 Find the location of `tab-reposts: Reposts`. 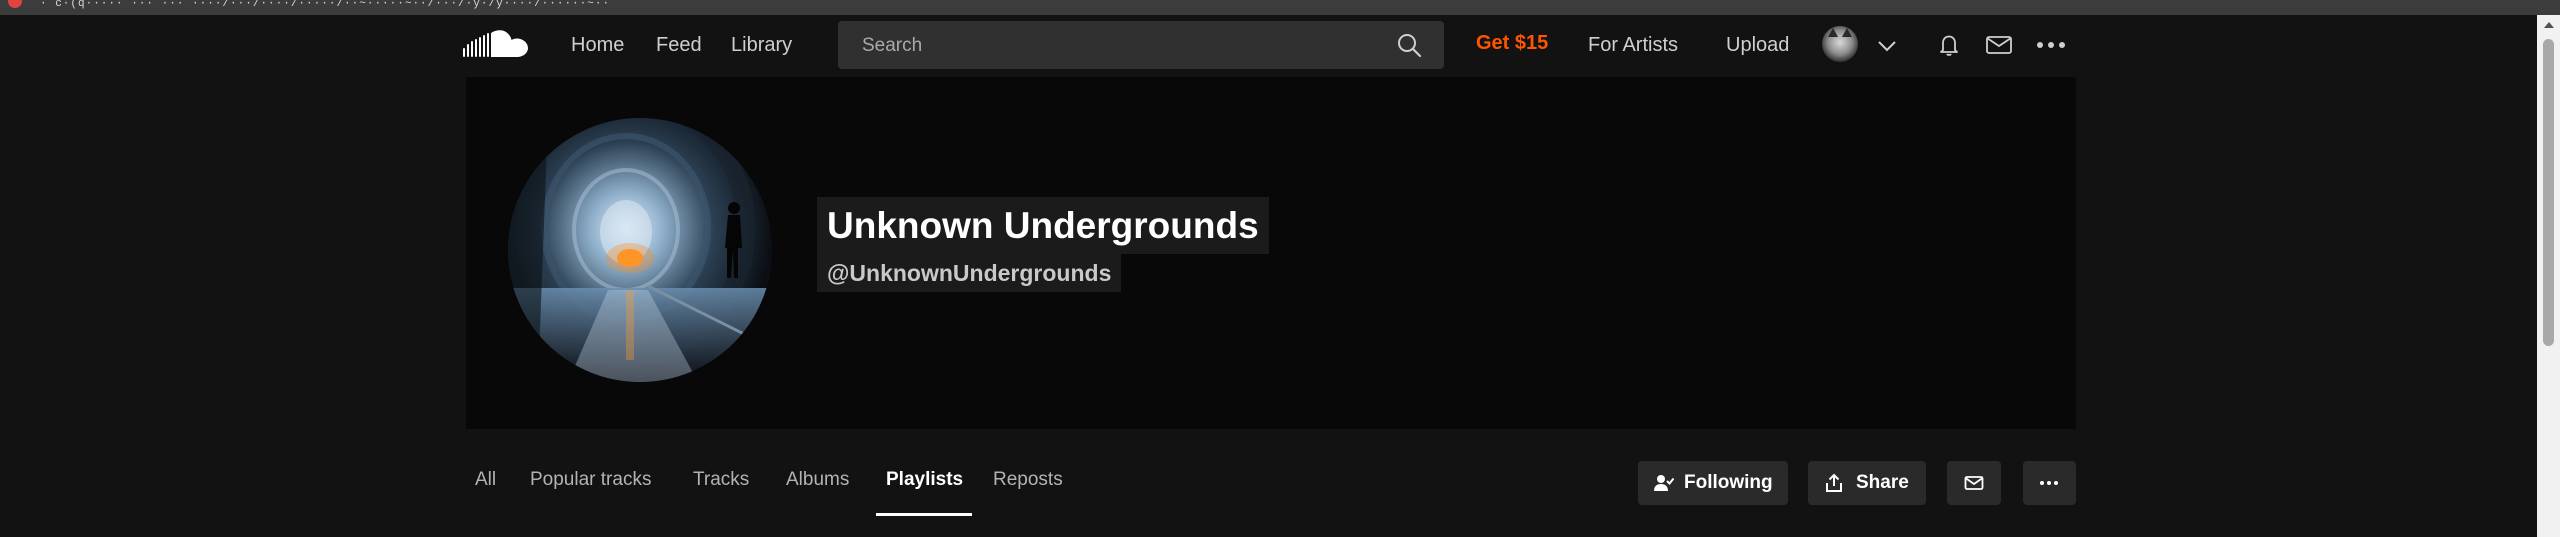

tab-reposts: Reposts is located at coordinates (1028, 480).